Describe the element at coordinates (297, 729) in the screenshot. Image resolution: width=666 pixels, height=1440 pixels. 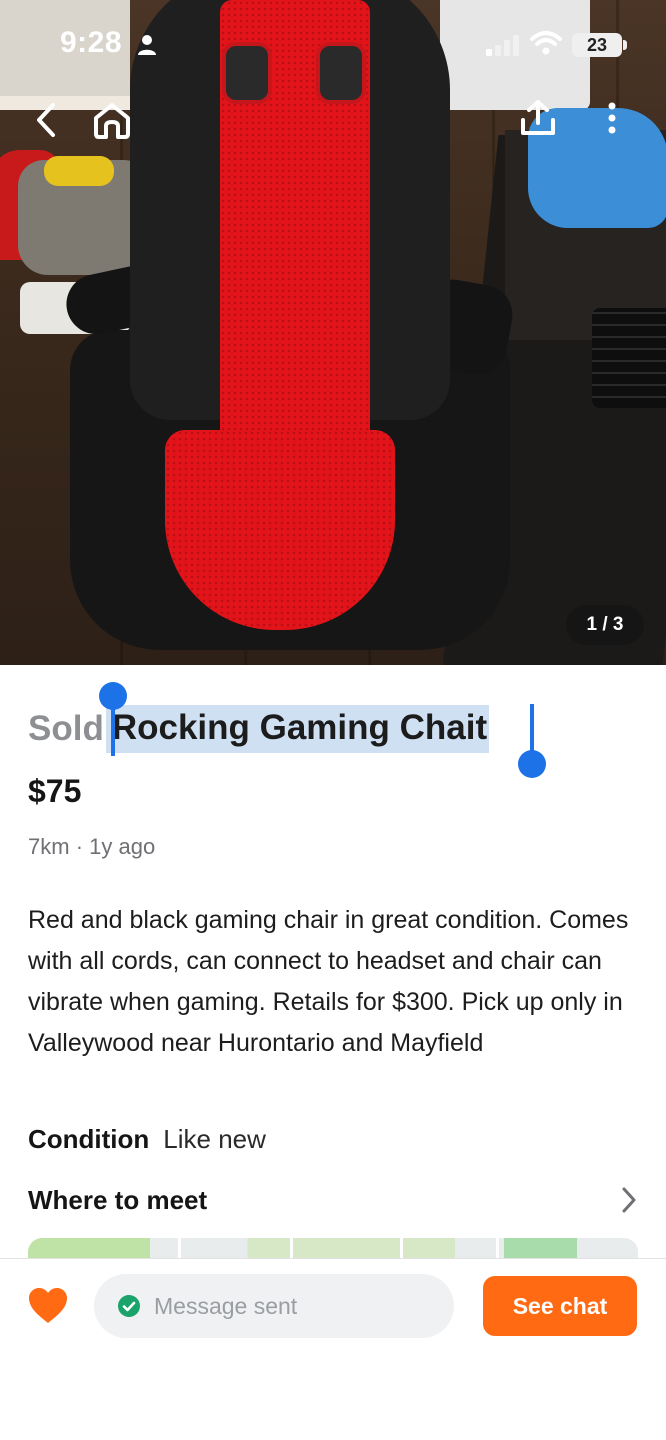
I see `selected-title-text: Rocking Gaming Chait` at that location.